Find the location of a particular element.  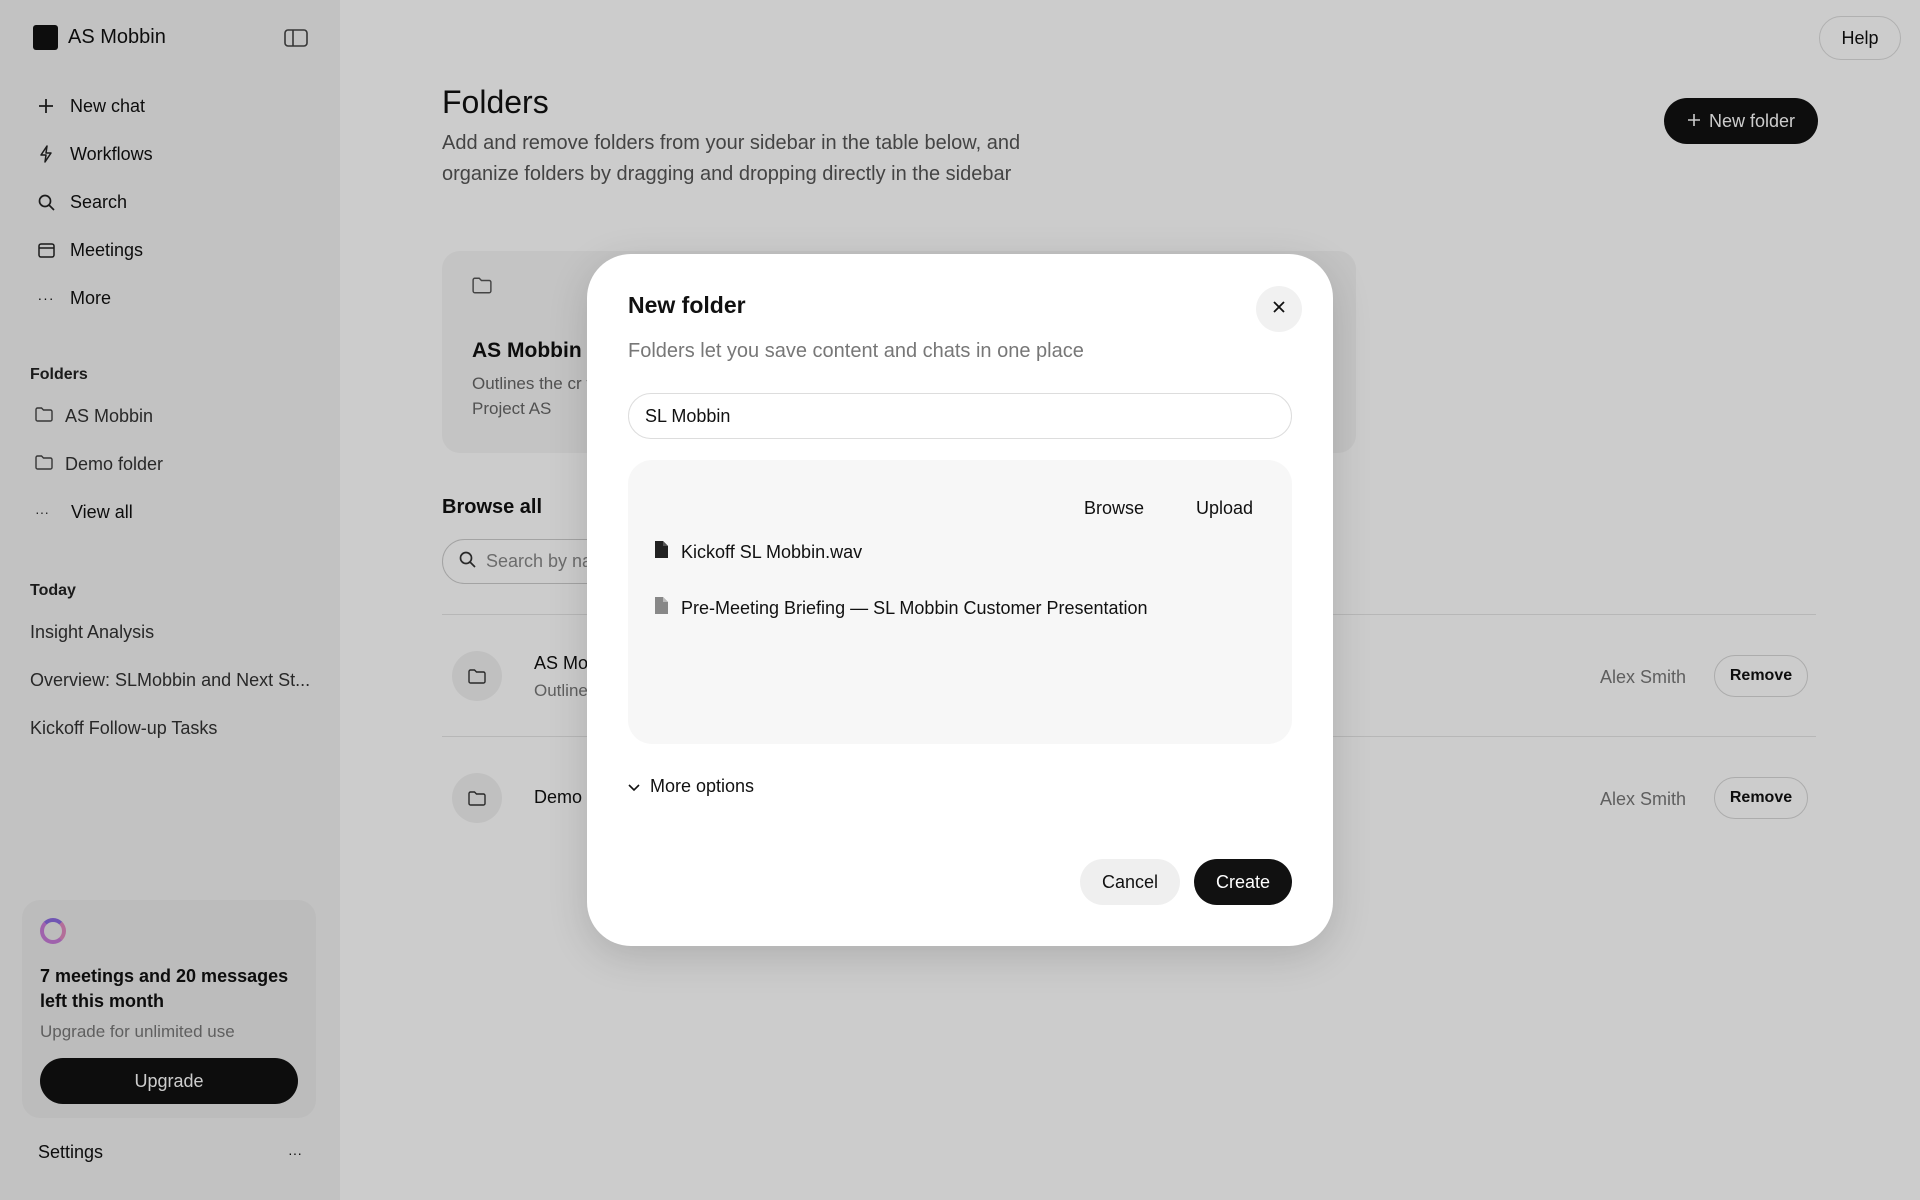

close-icon is located at coordinates (1279, 309).